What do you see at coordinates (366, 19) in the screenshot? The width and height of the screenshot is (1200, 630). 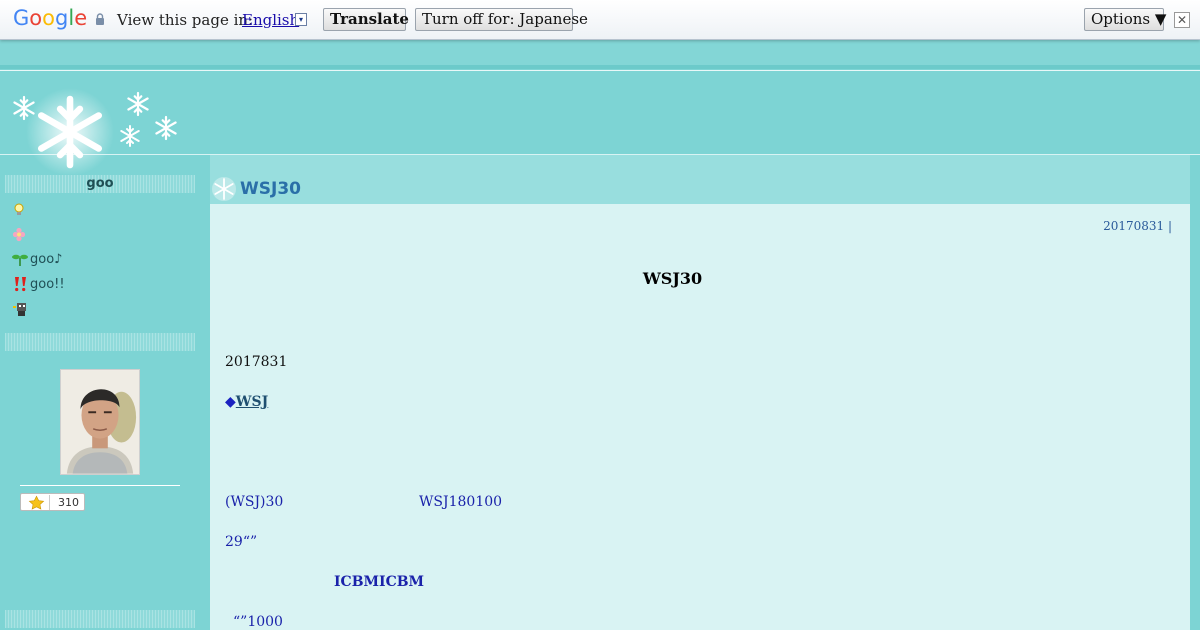 I see `translate-button: Translate` at bounding box center [366, 19].